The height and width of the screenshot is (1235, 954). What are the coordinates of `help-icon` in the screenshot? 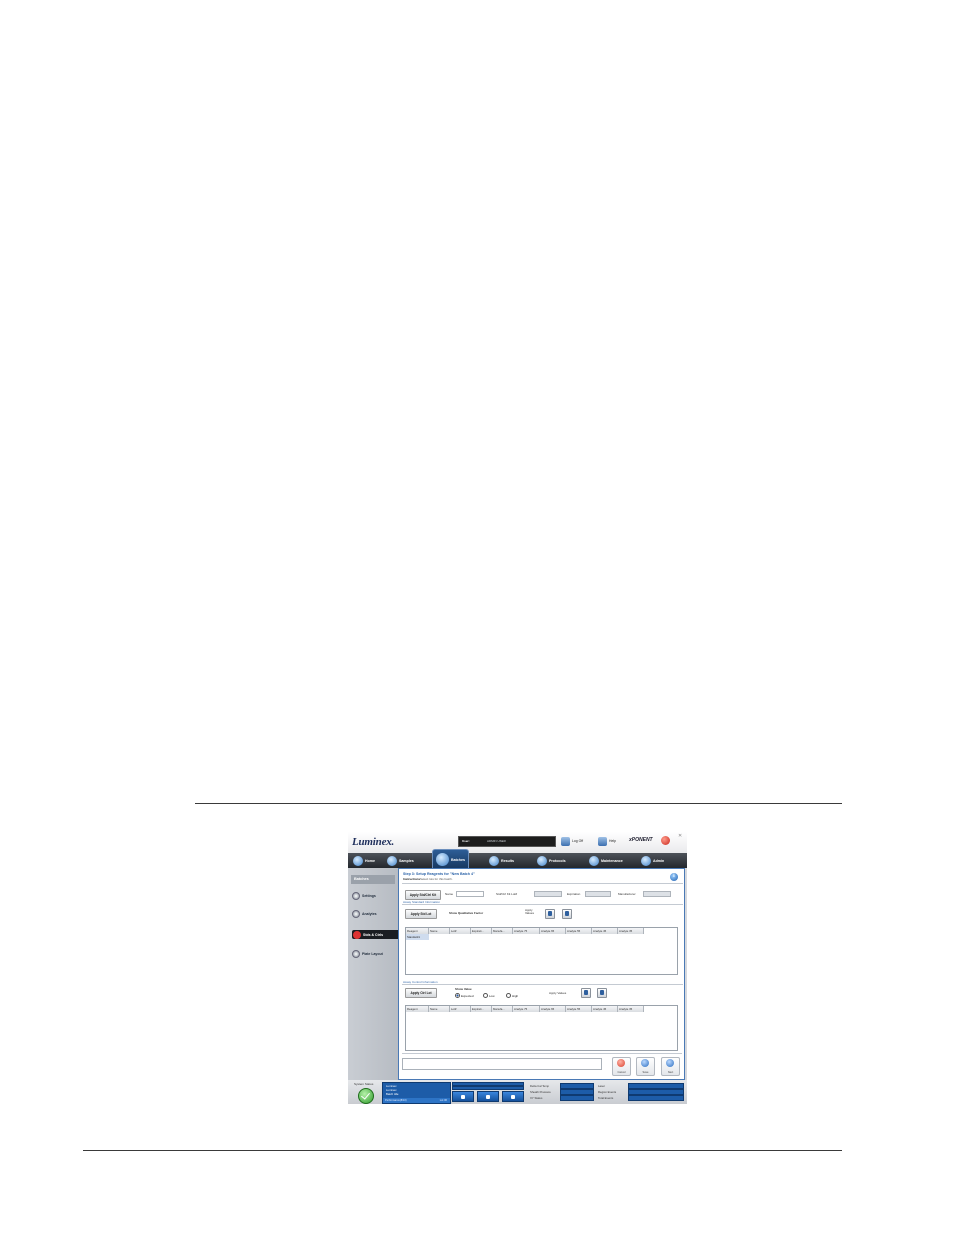 It's located at (602, 841).